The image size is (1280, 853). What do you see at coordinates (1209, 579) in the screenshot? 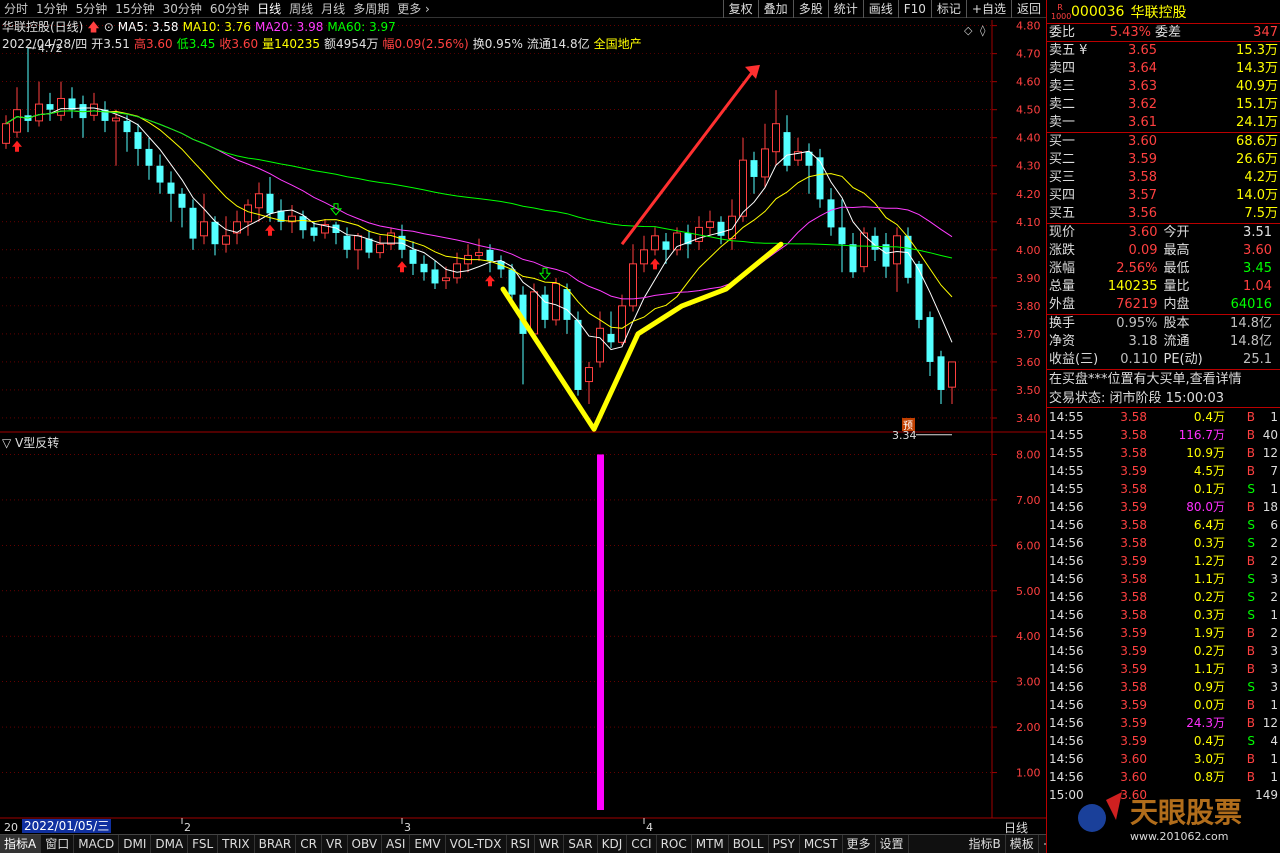
I see `tick-volume: 1.1万` at bounding box center [1209, 579].